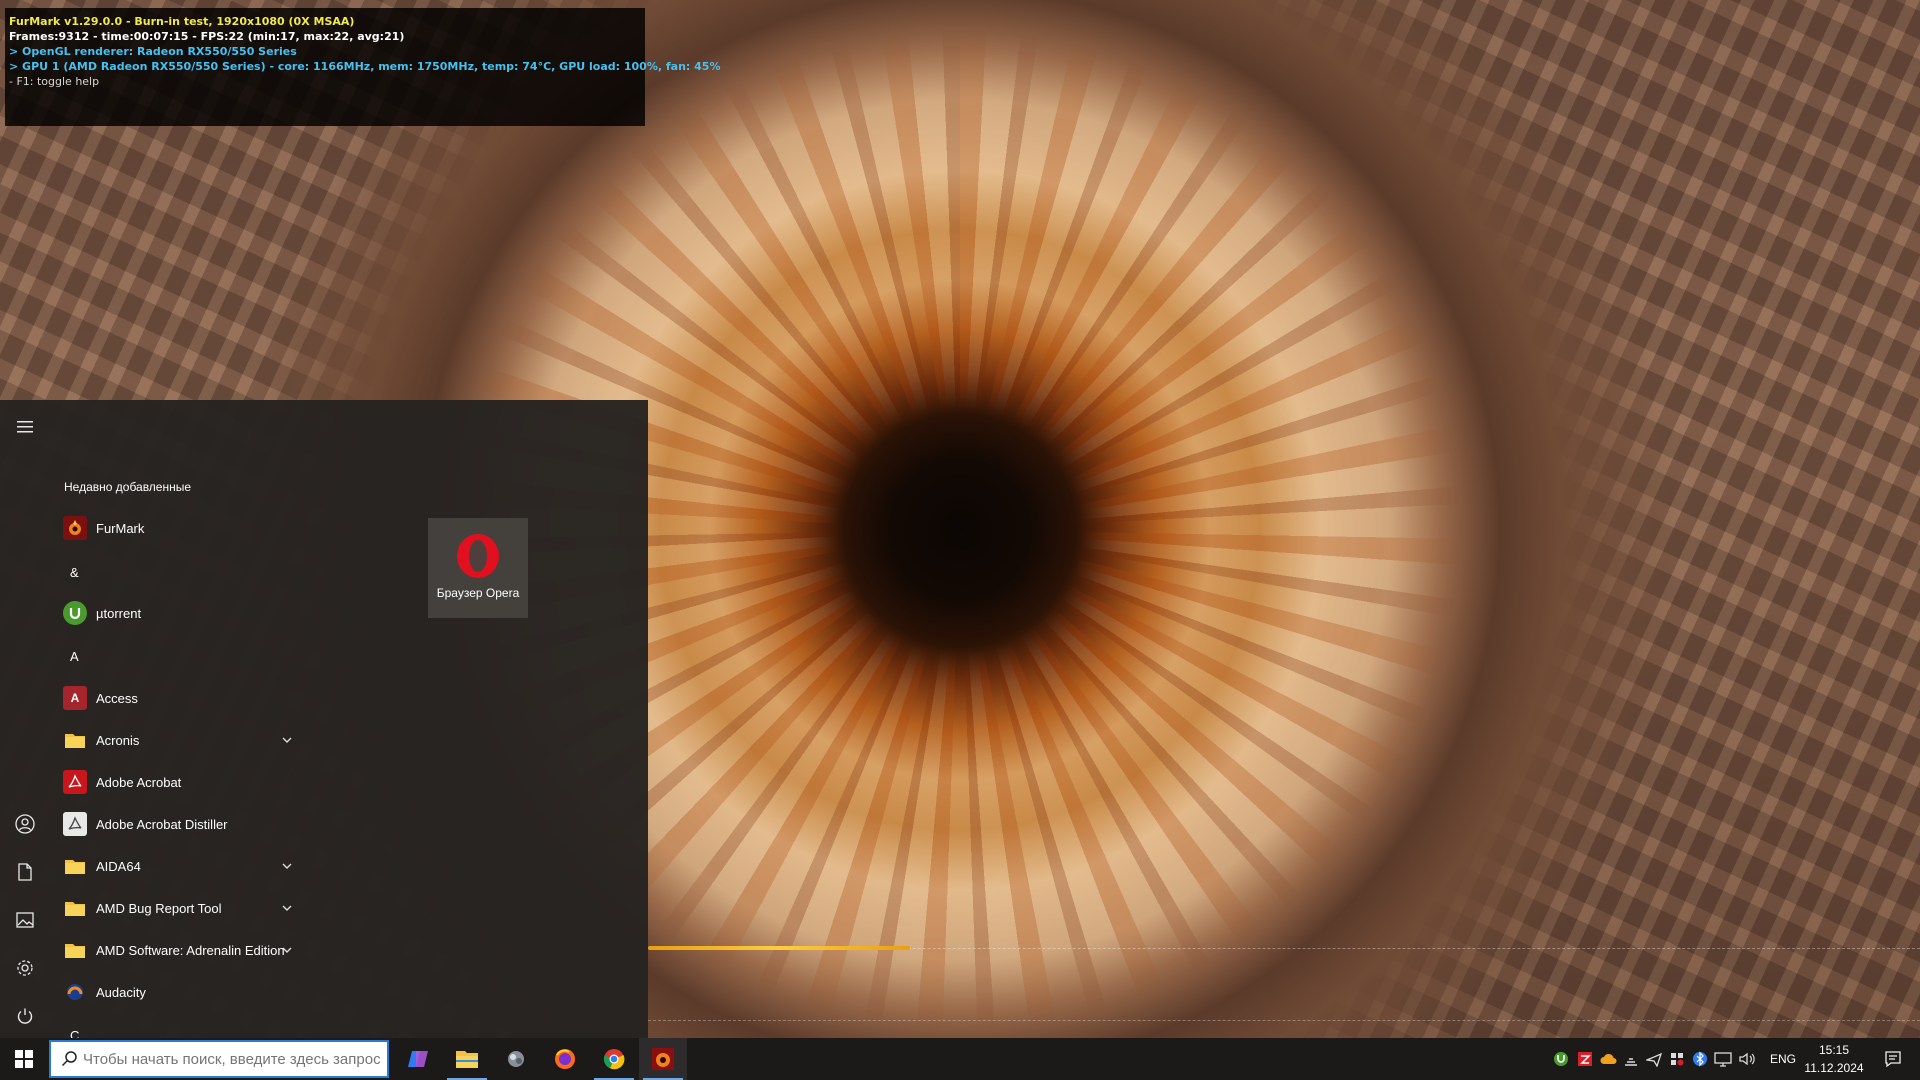 The height and width of the screenshot is (1080, 1920). I want to click on recently-added-header: Недавно добавленные, so click(128, 487).